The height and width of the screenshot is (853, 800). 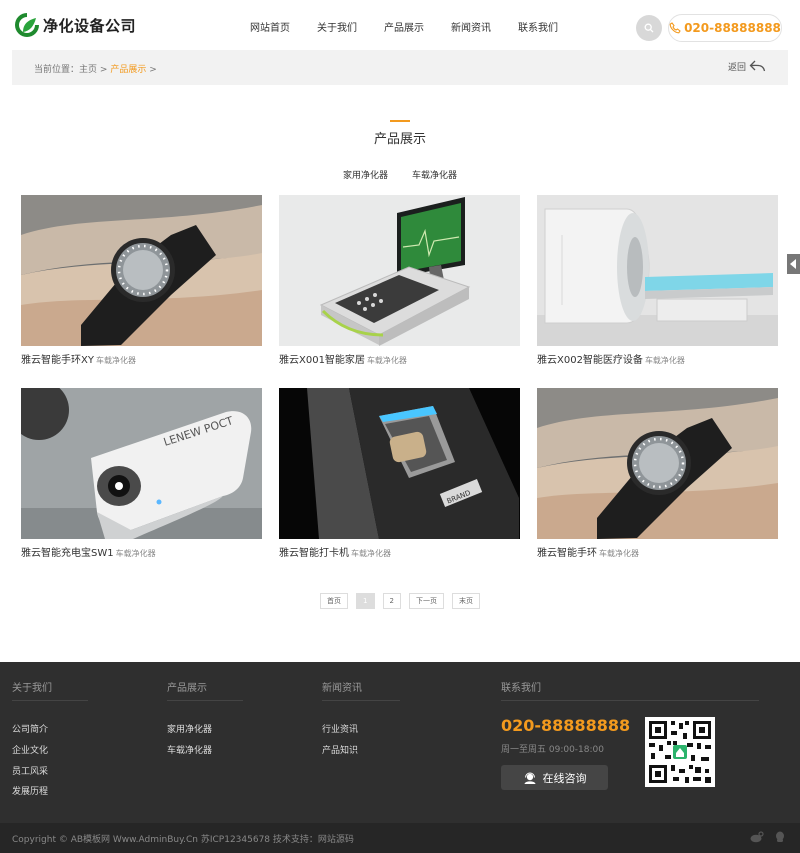 What do you see at coordinates (434, 174) in the screenshot?
I see `category-tab-car-purifier: 车载净化器` at bounding box center [434, 174].